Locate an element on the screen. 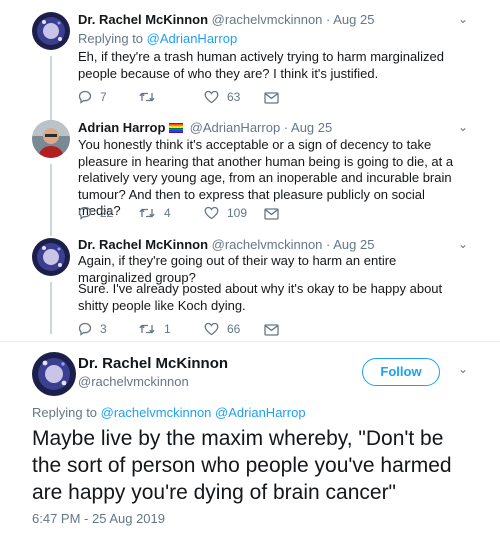 This screenshot has width=500, height=536. rainbow-flag-icon is located at coordinates (176, 127).